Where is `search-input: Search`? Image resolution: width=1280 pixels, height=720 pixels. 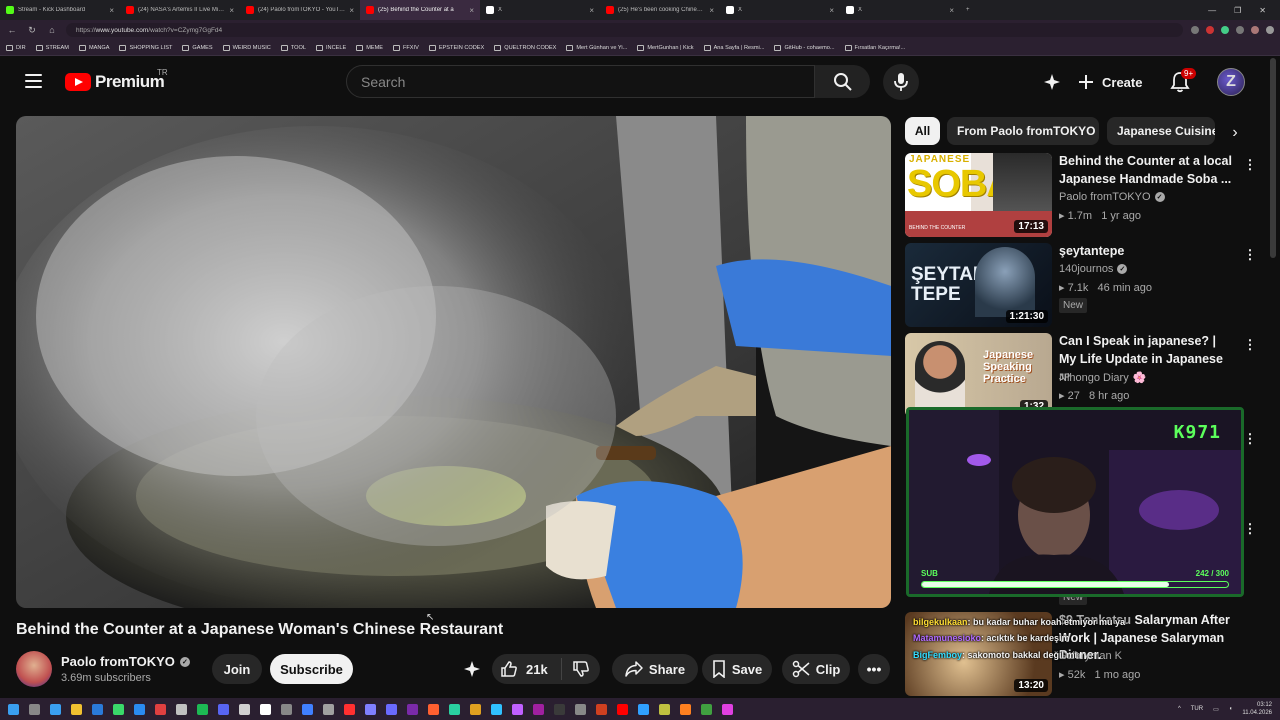
search-input: Search is located at coordinates (580, 81).